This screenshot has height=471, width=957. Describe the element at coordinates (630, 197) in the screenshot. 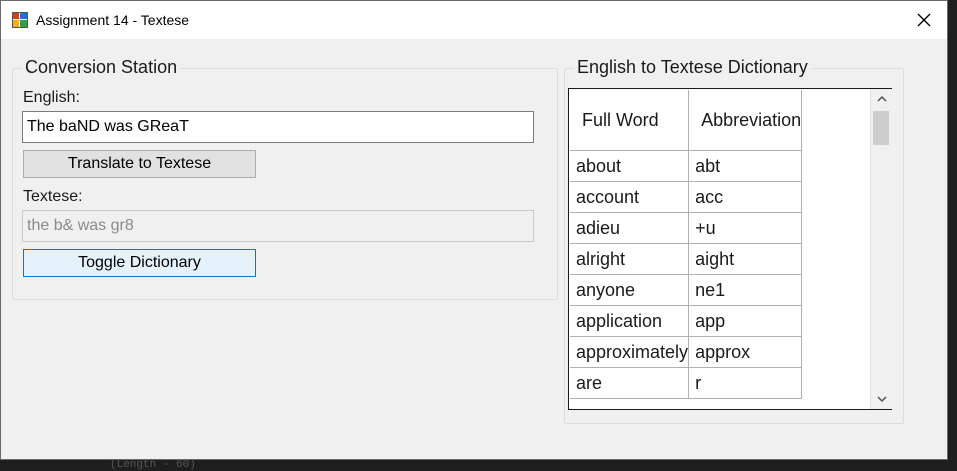

I see `cell-full-word: account` at that location.